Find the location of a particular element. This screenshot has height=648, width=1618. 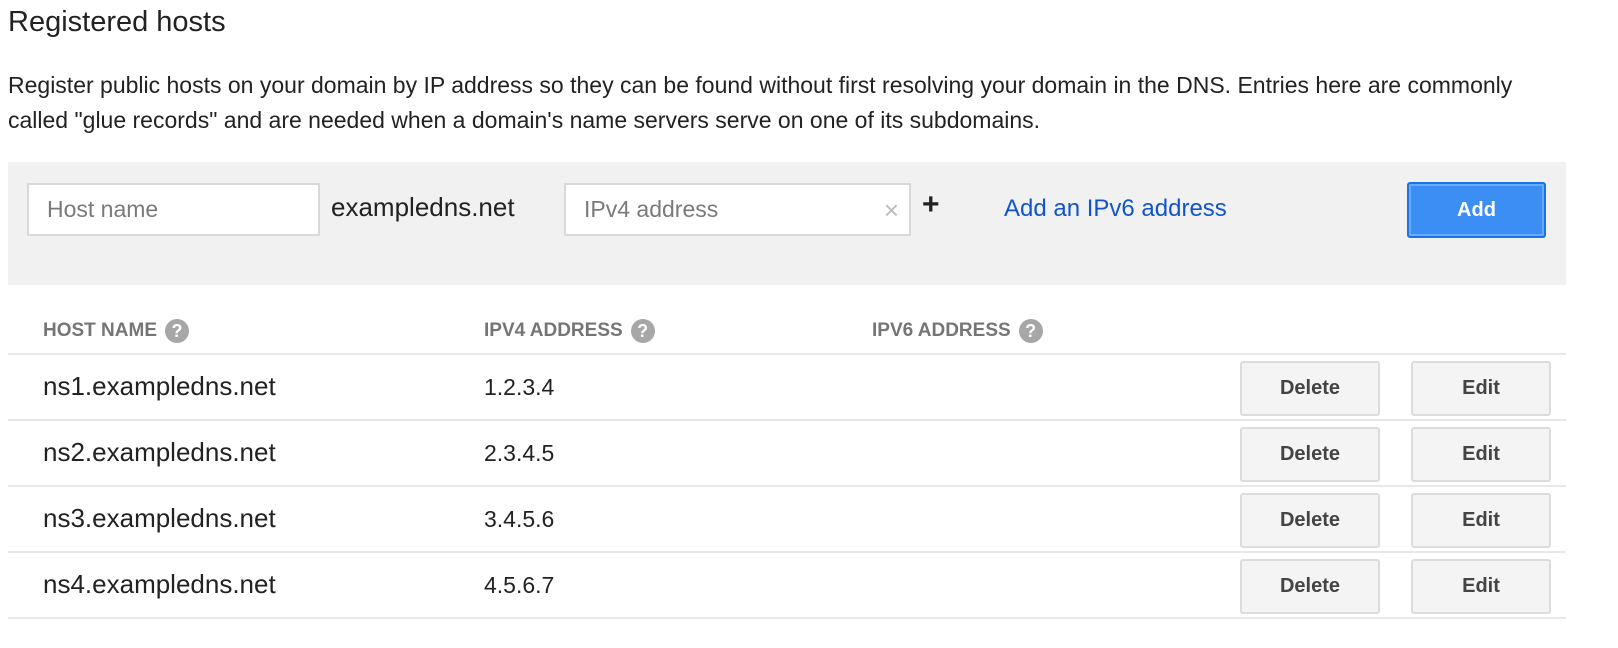

column-label: HOST NAME is located at coordinates (100, 330).